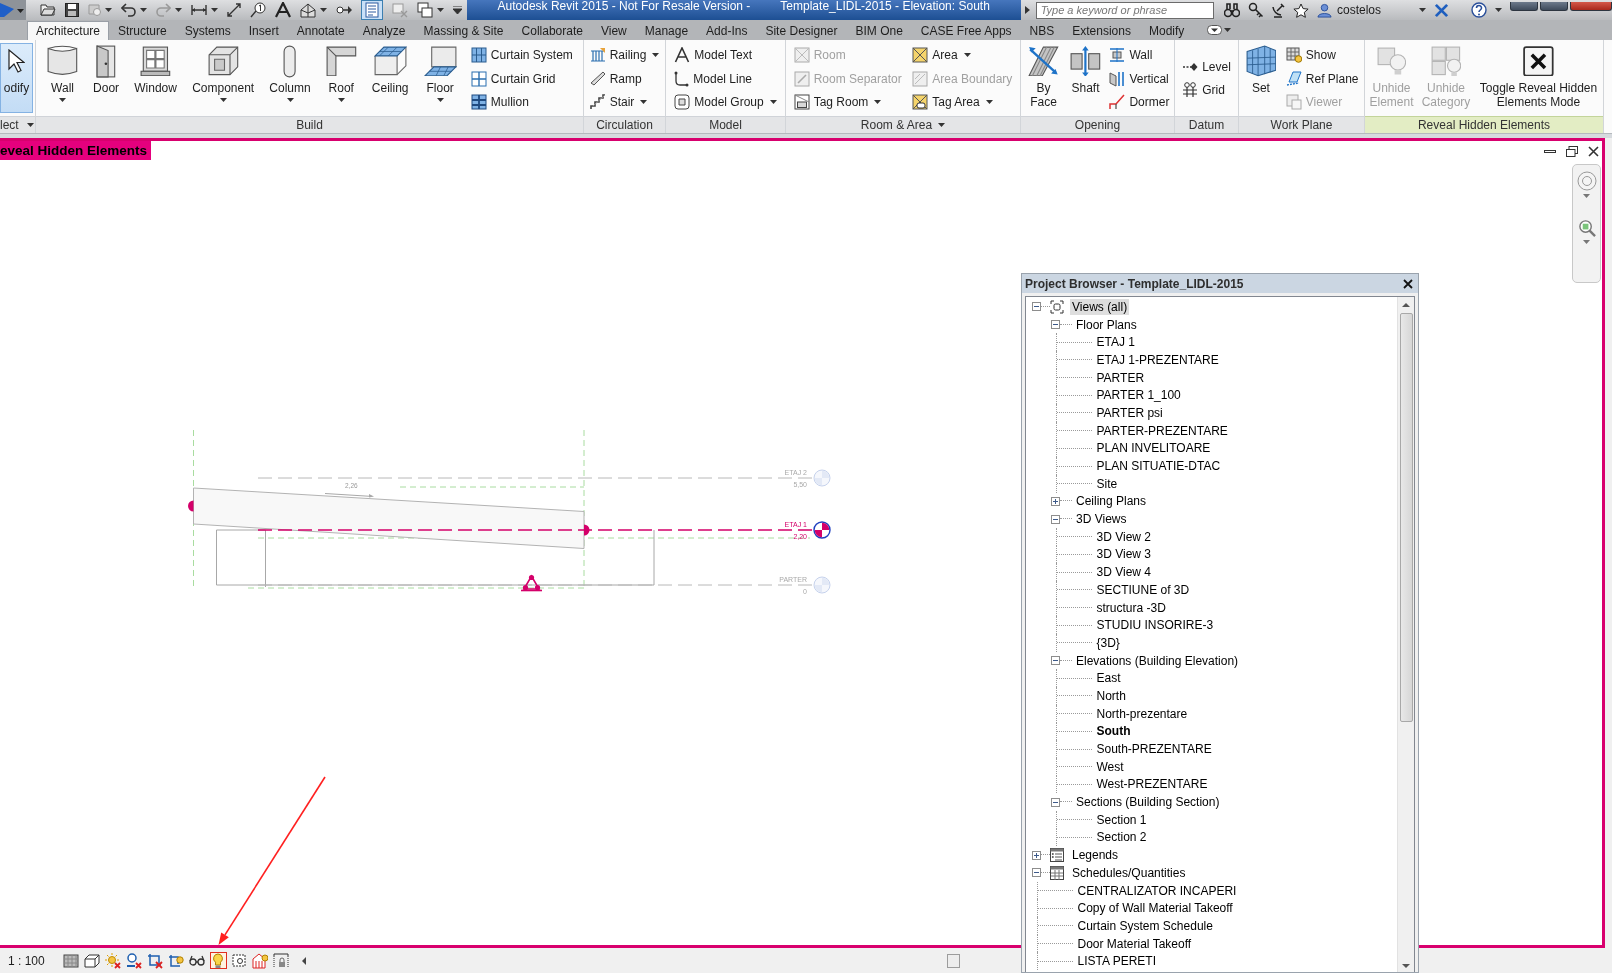  What do you see at coordinates (176, 960) in the screenshot?
I see `crop-bulb-icon` at bounding box center [176, 960].